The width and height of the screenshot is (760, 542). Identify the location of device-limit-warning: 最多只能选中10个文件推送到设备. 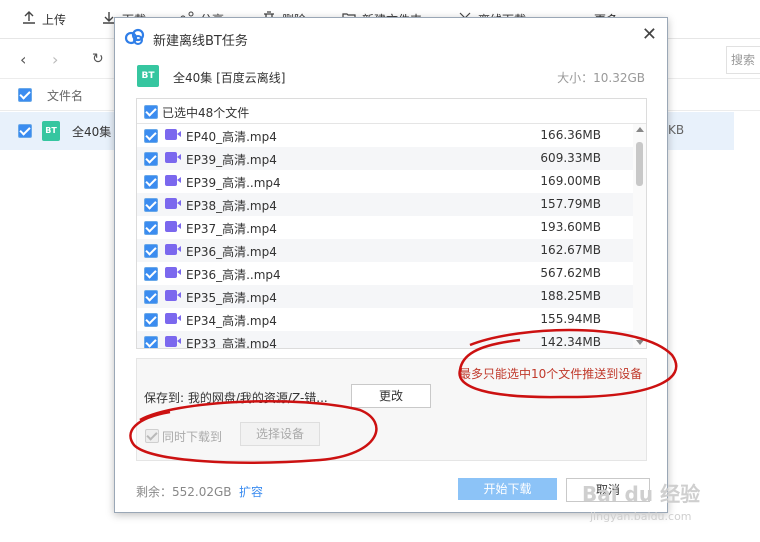
(551, 374).